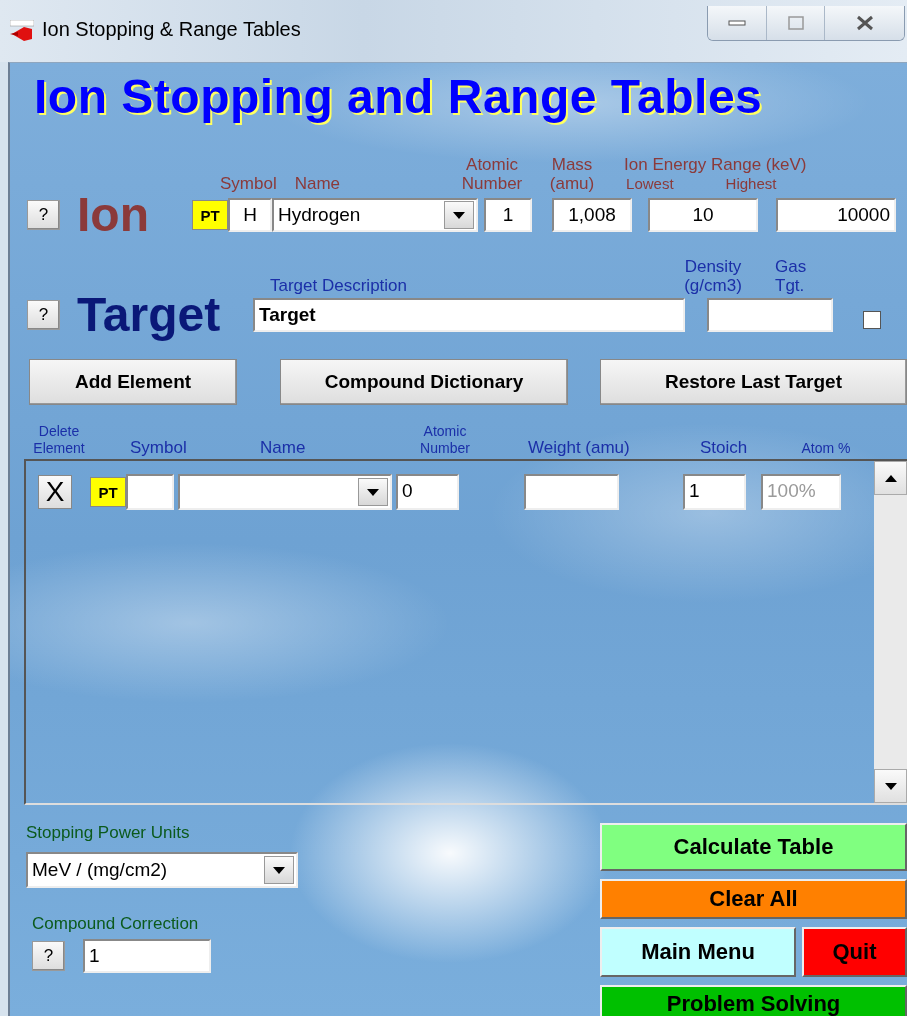  Describe the element at coordinates (317, 183) in the screenshot. I see `name-label: Name` at that location.